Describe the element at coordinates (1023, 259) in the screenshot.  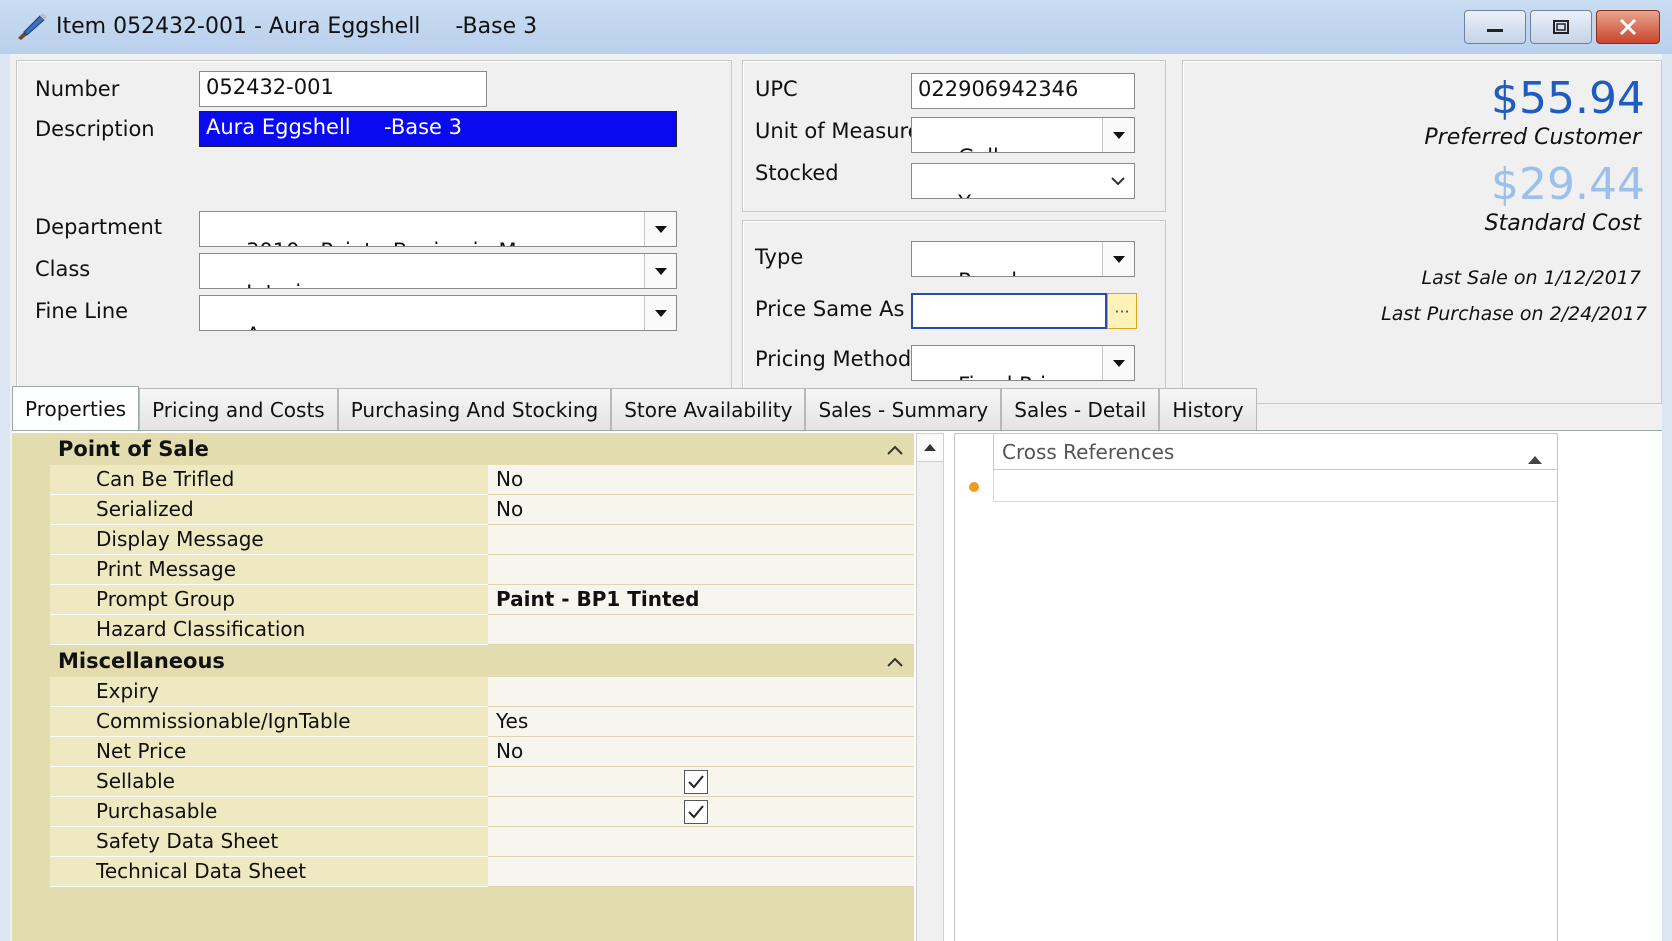
I see `type-combo: Regular` at that location.